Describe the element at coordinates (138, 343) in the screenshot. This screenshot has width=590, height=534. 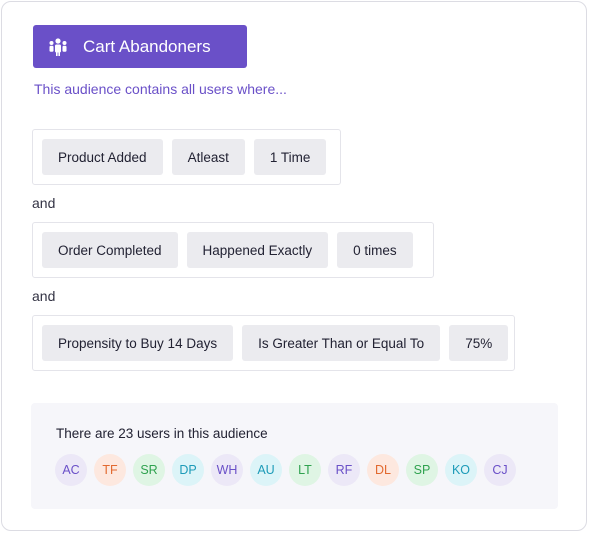
I see `rule-event-chip: Propensity to Buy 14 Days` at that location.